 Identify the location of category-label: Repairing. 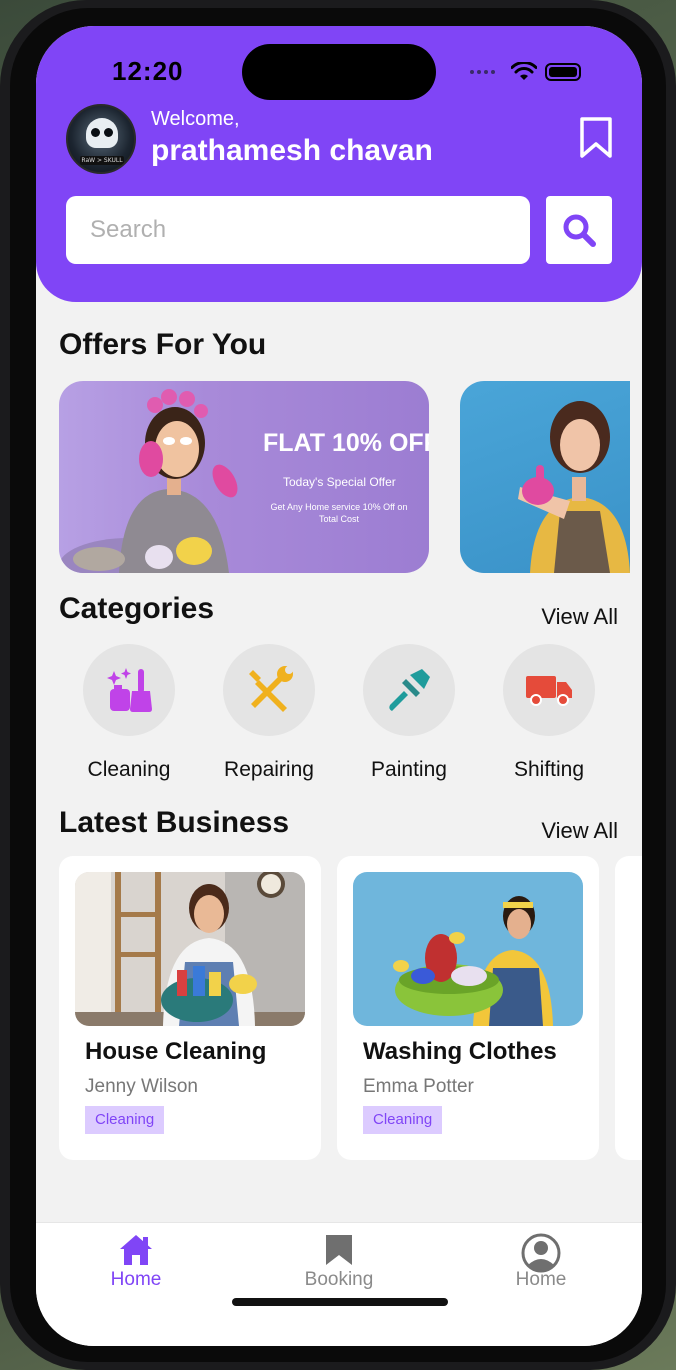
(269, 769).